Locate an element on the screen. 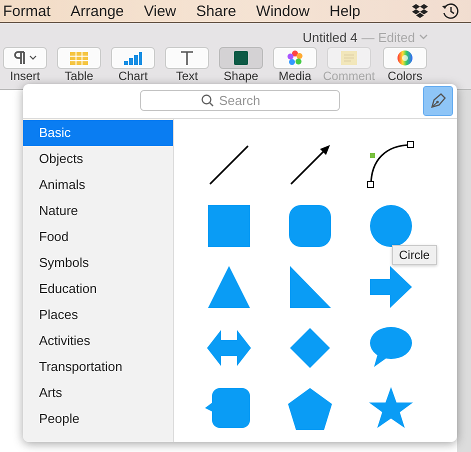 This screenshot has height=452, width=471. curve-shape is located at coordinates (391, 165).